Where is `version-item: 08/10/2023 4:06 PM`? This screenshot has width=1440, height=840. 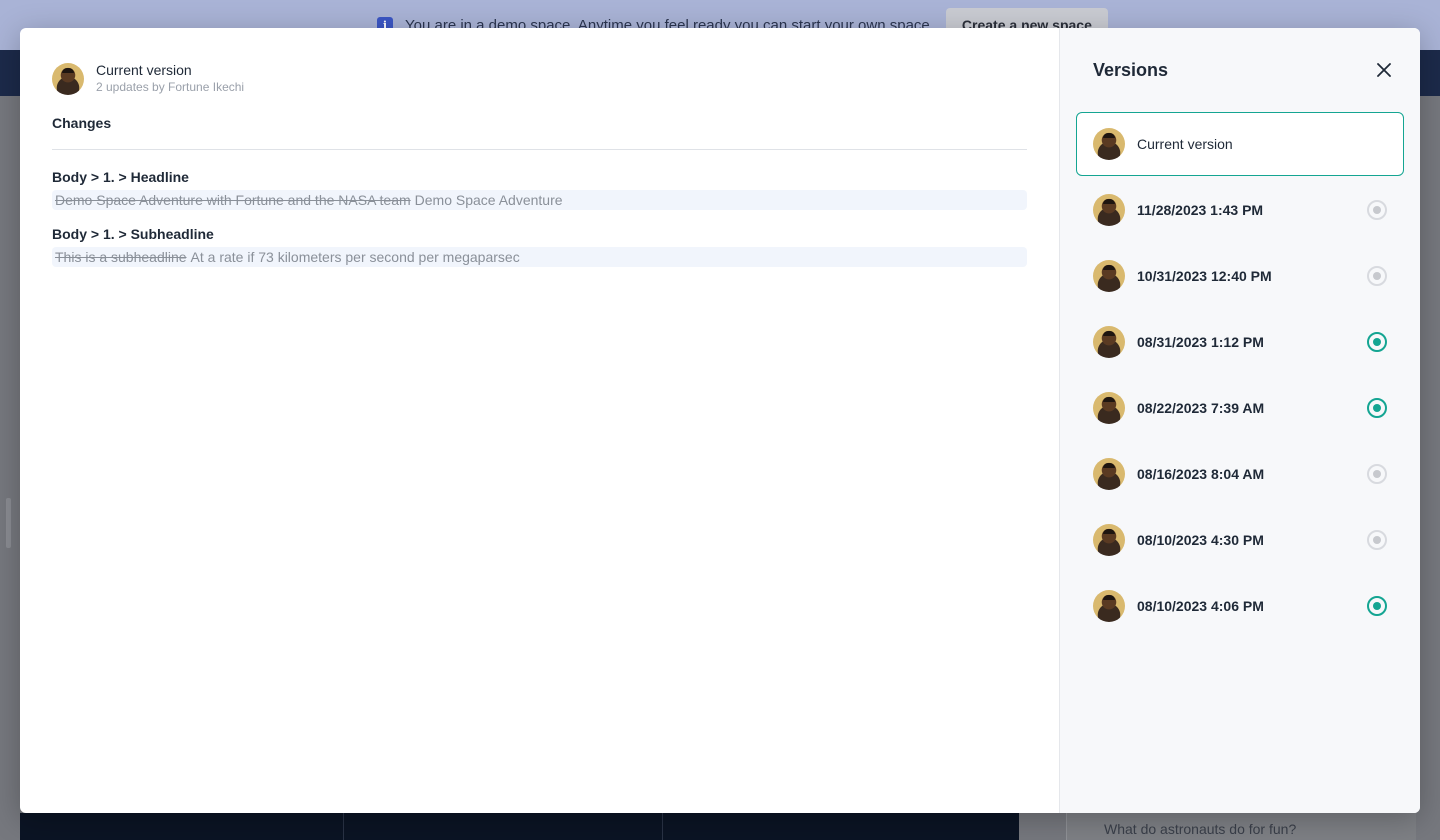 version-item: 08/10/2023 4:06 PM is located at coordinates (1240, 606).